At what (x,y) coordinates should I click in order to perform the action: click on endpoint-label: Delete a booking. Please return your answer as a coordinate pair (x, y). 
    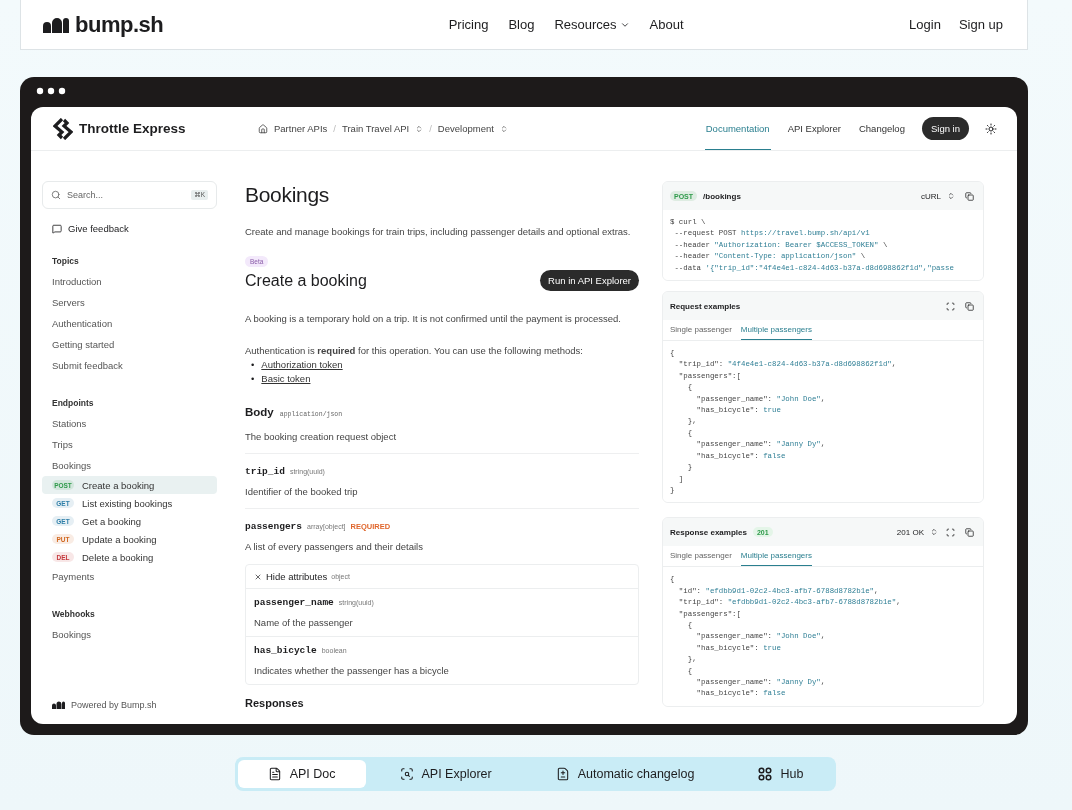
    Looking at the image, I should click on (118, 557).